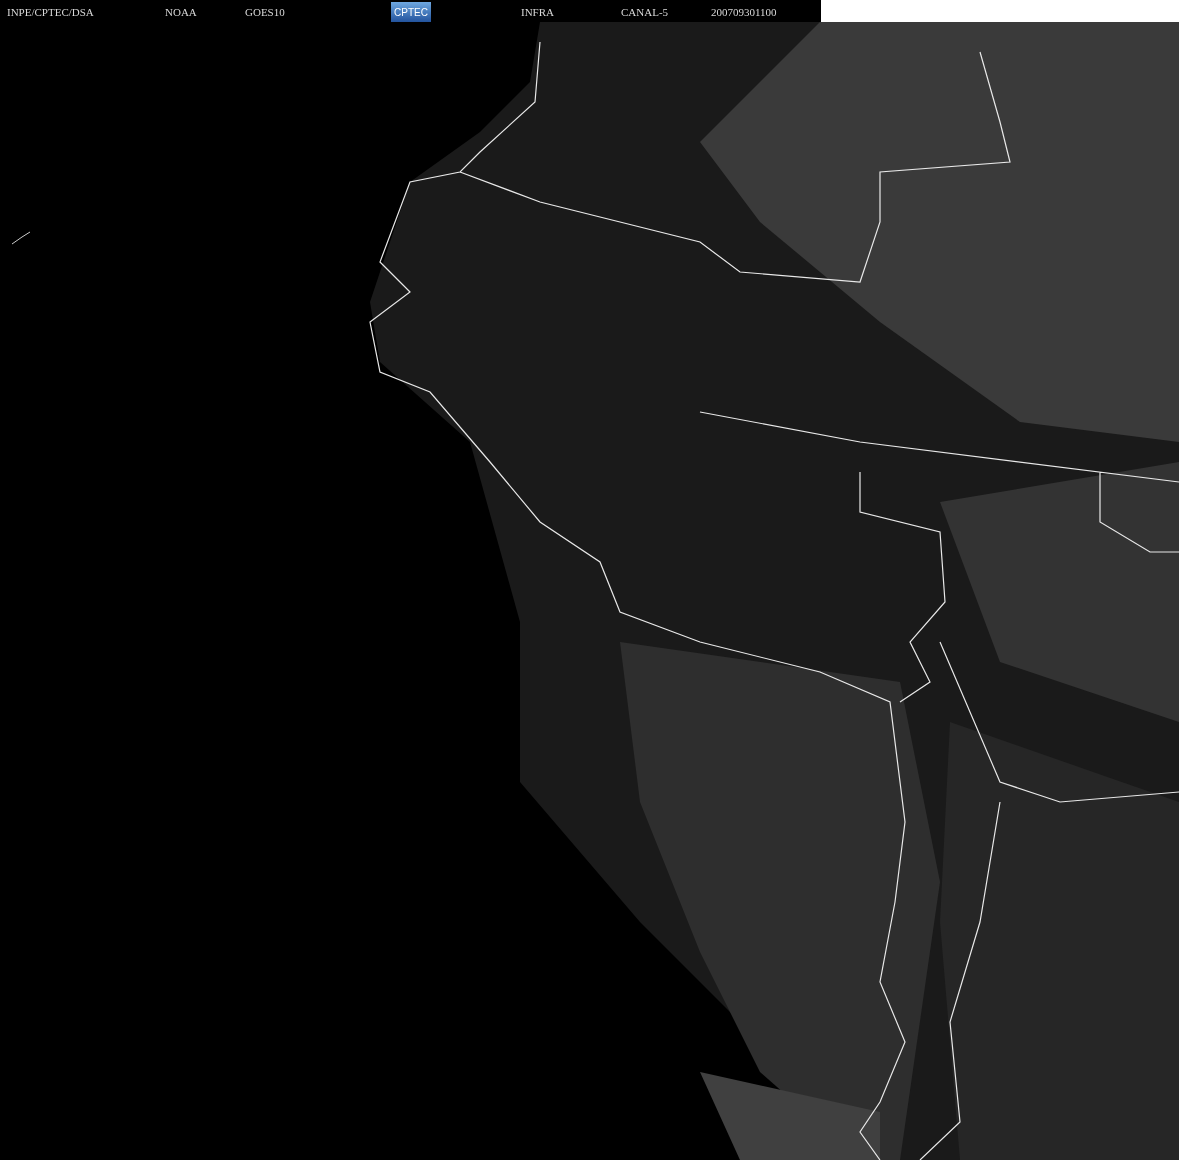 This screenshot has width=1179, height=1160. What do you see at coordinates (537, 12) in the screenshot?
I see `product-label: INFRA` at bounding box center [537, 12].